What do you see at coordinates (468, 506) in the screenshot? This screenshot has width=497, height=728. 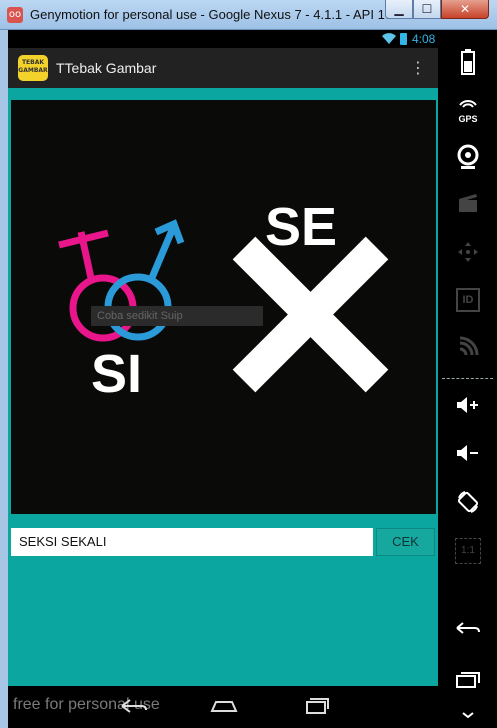 I see `rotate-icon` at bounding box center [468, 506].